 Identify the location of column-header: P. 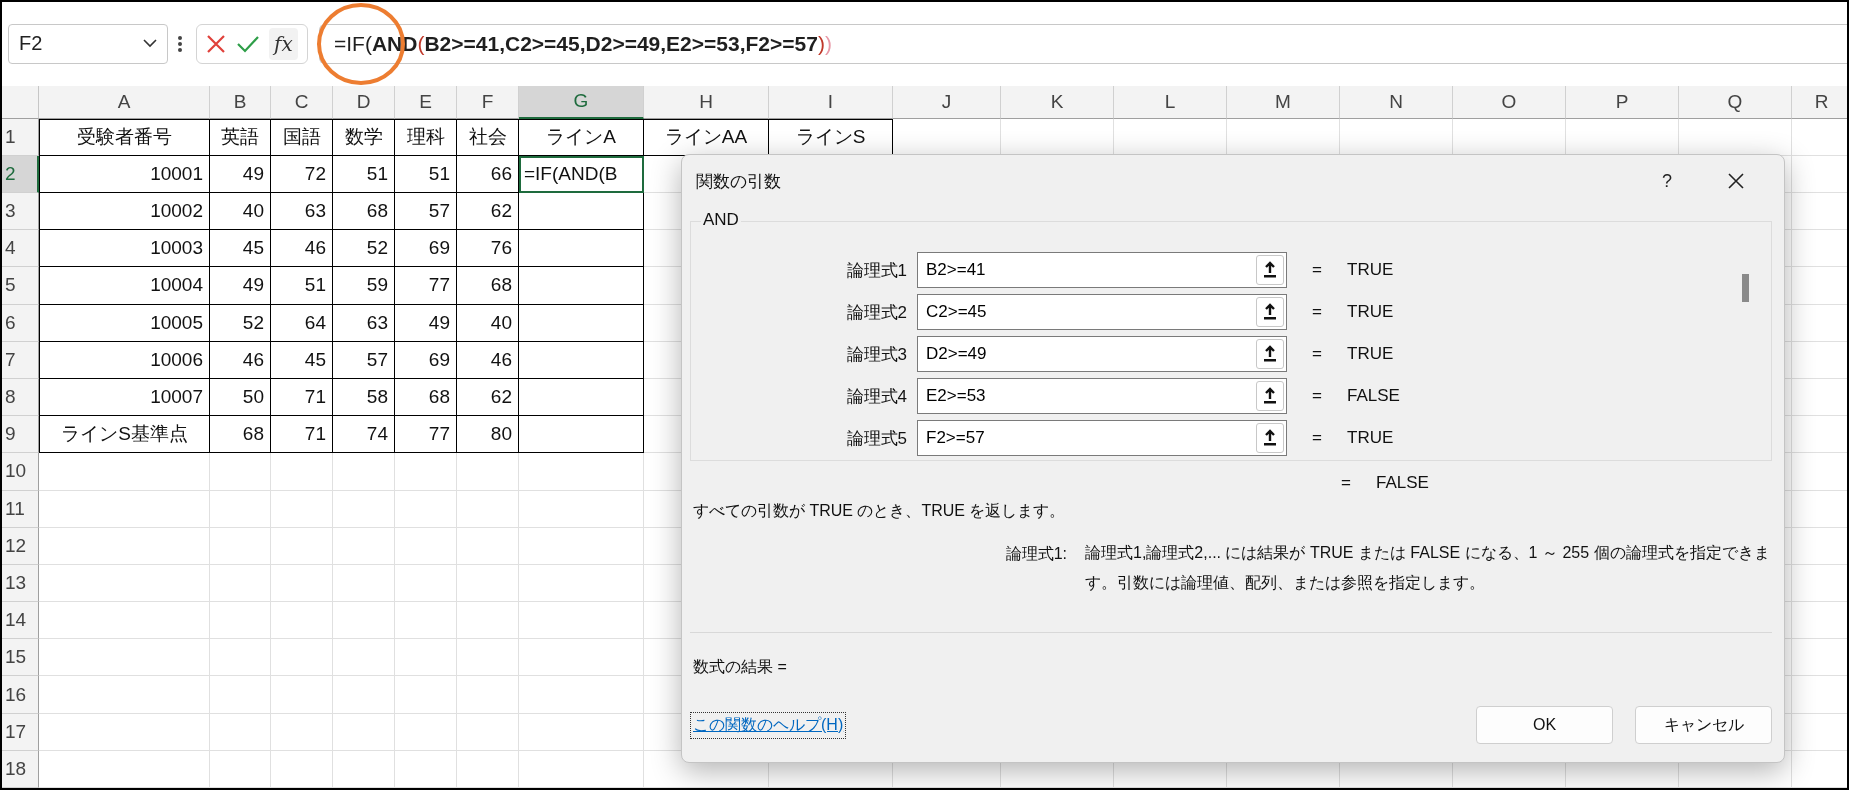
(1622, 102).